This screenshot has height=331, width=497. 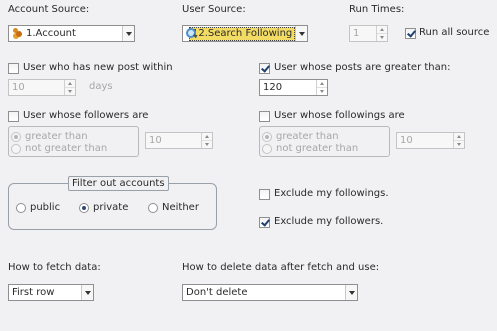 What do you see at coordinates (84, 208) in the screenshot?
I see `filter-private-radio` at bounding box center [84, 208].